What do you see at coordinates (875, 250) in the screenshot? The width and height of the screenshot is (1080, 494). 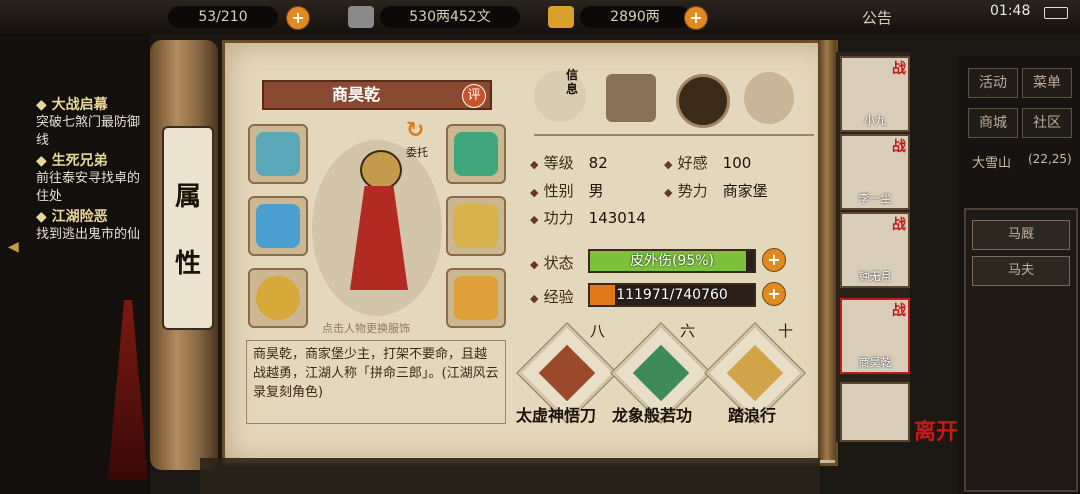 I see `roster-member: 战 钟无月` at bounding box center [875, 250].